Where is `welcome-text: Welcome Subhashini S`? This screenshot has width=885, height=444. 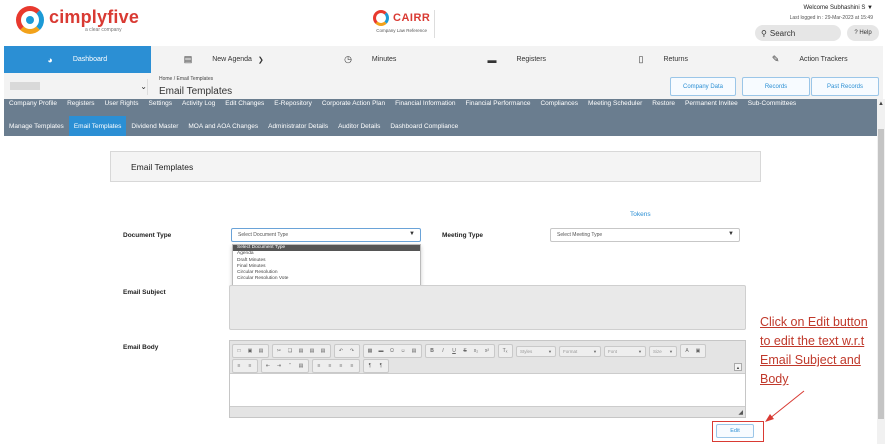 welcome-text: Welcome Subhashini S is located at coordinates (834, 8).